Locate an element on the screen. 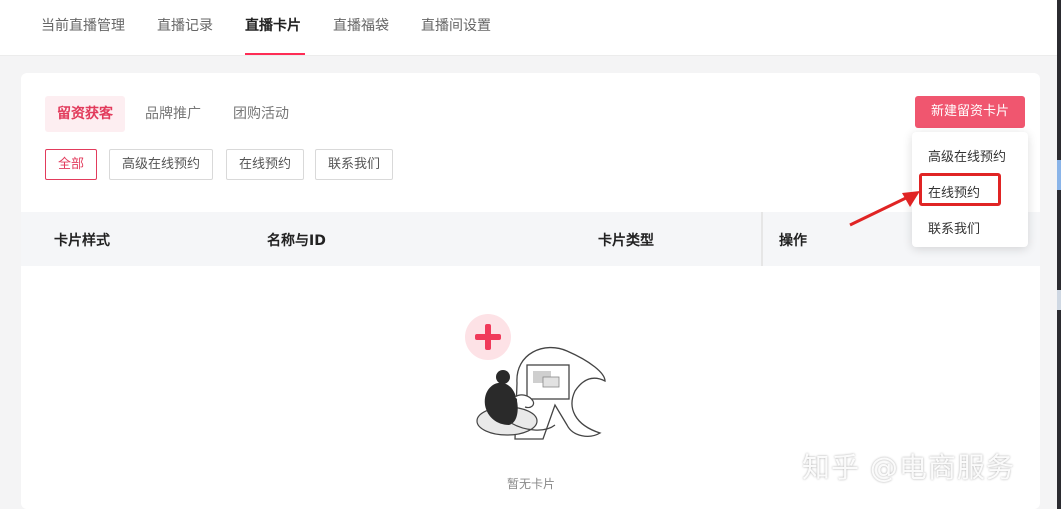 This screenshot has width=1061, height=509. tab-live-room-settings: 直播间设置 is located at coordinates (456, 25).